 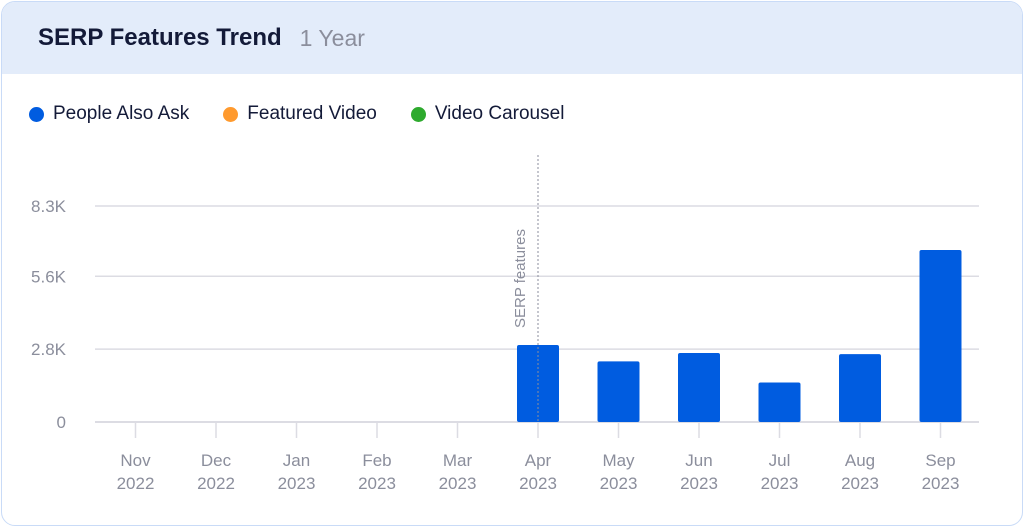 I want to click on y-tick-label: 5.6K, so click(x=49, y=276).